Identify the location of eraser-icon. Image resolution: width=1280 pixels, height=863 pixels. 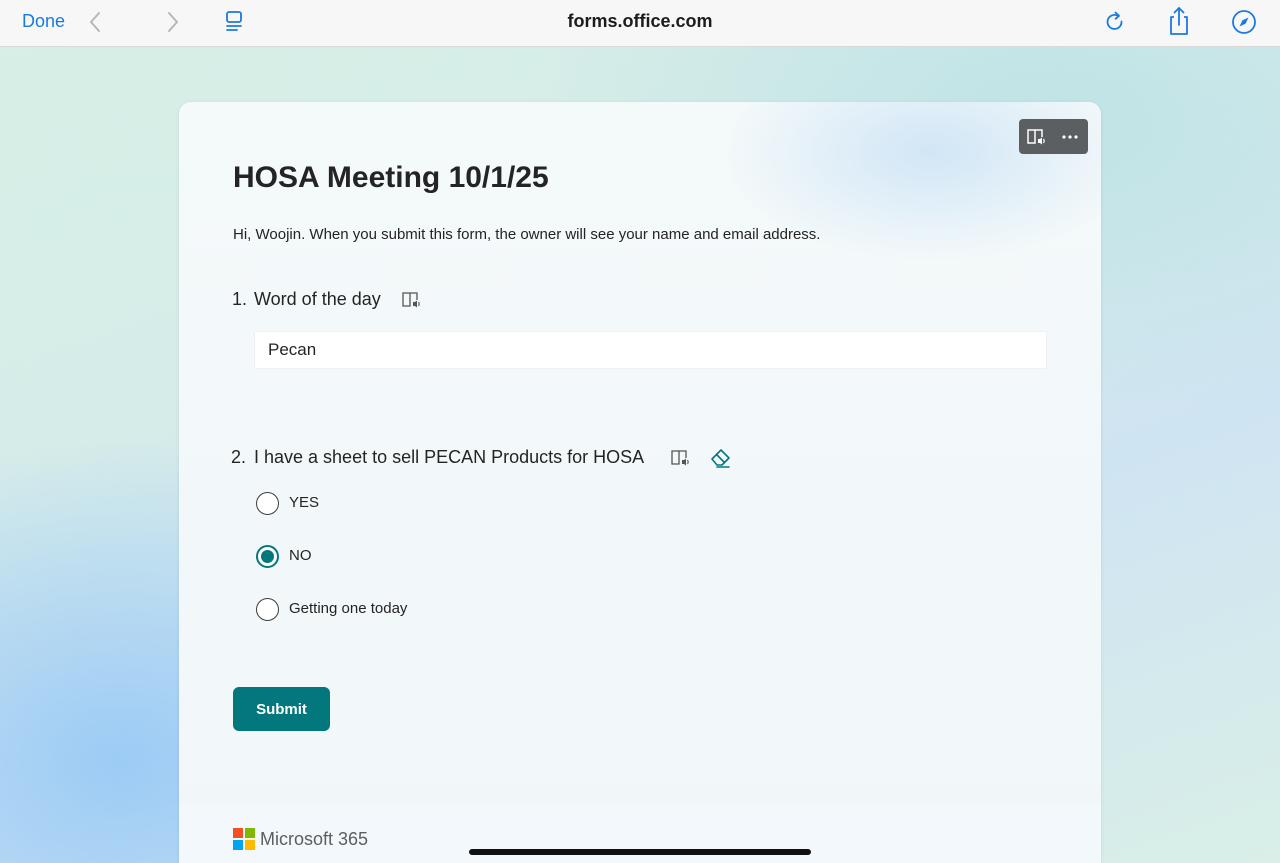
(721, 459).